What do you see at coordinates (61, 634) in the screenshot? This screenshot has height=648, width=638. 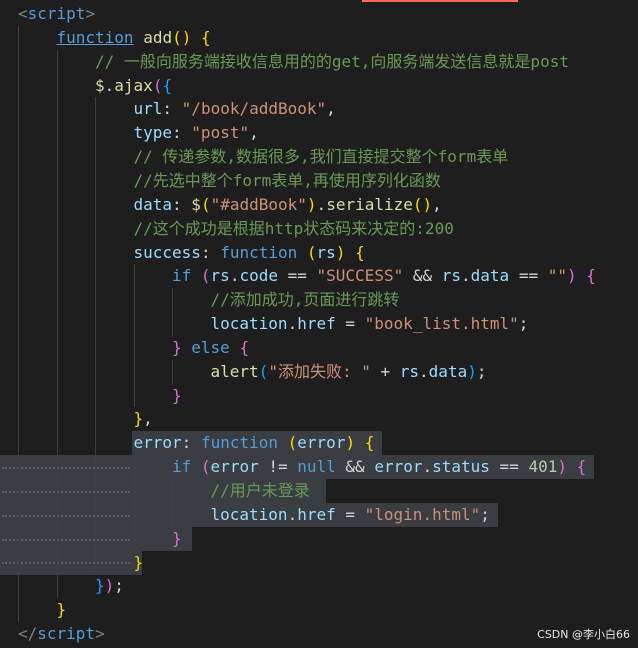 I see `code-line: </script>` at bounding box center [61, 634].